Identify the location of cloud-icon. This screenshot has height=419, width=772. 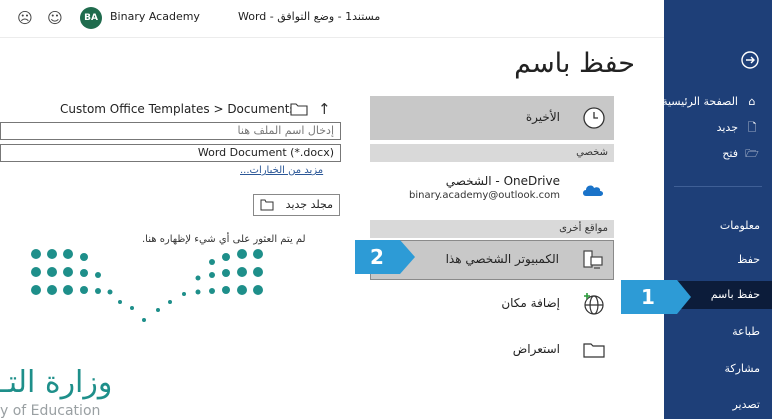
(593, 190).